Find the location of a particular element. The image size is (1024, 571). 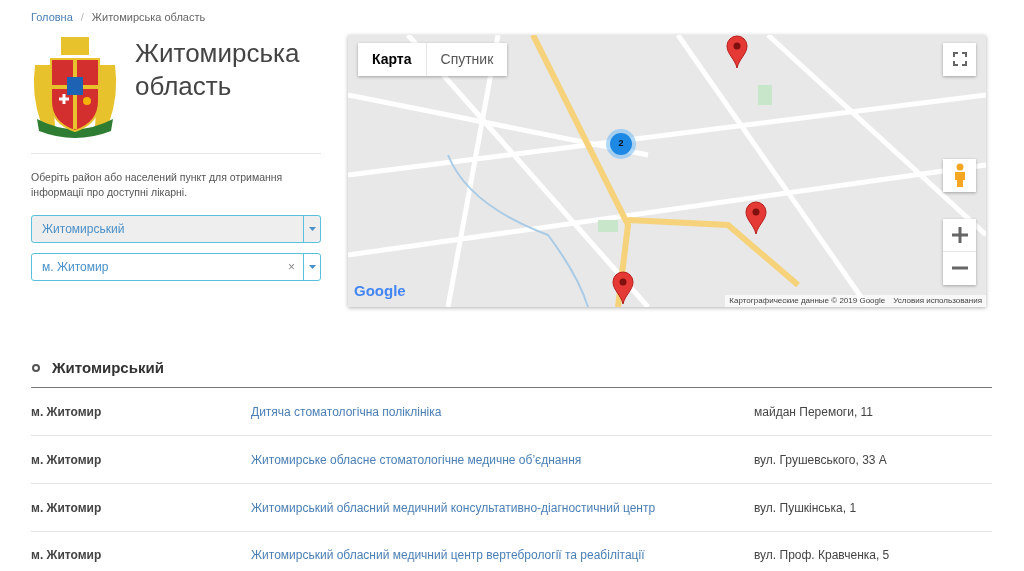

instruction-text: Оберіть район або населений пункт для отримання інформації про доступні лікарні. is located at coordinates (157, 184).